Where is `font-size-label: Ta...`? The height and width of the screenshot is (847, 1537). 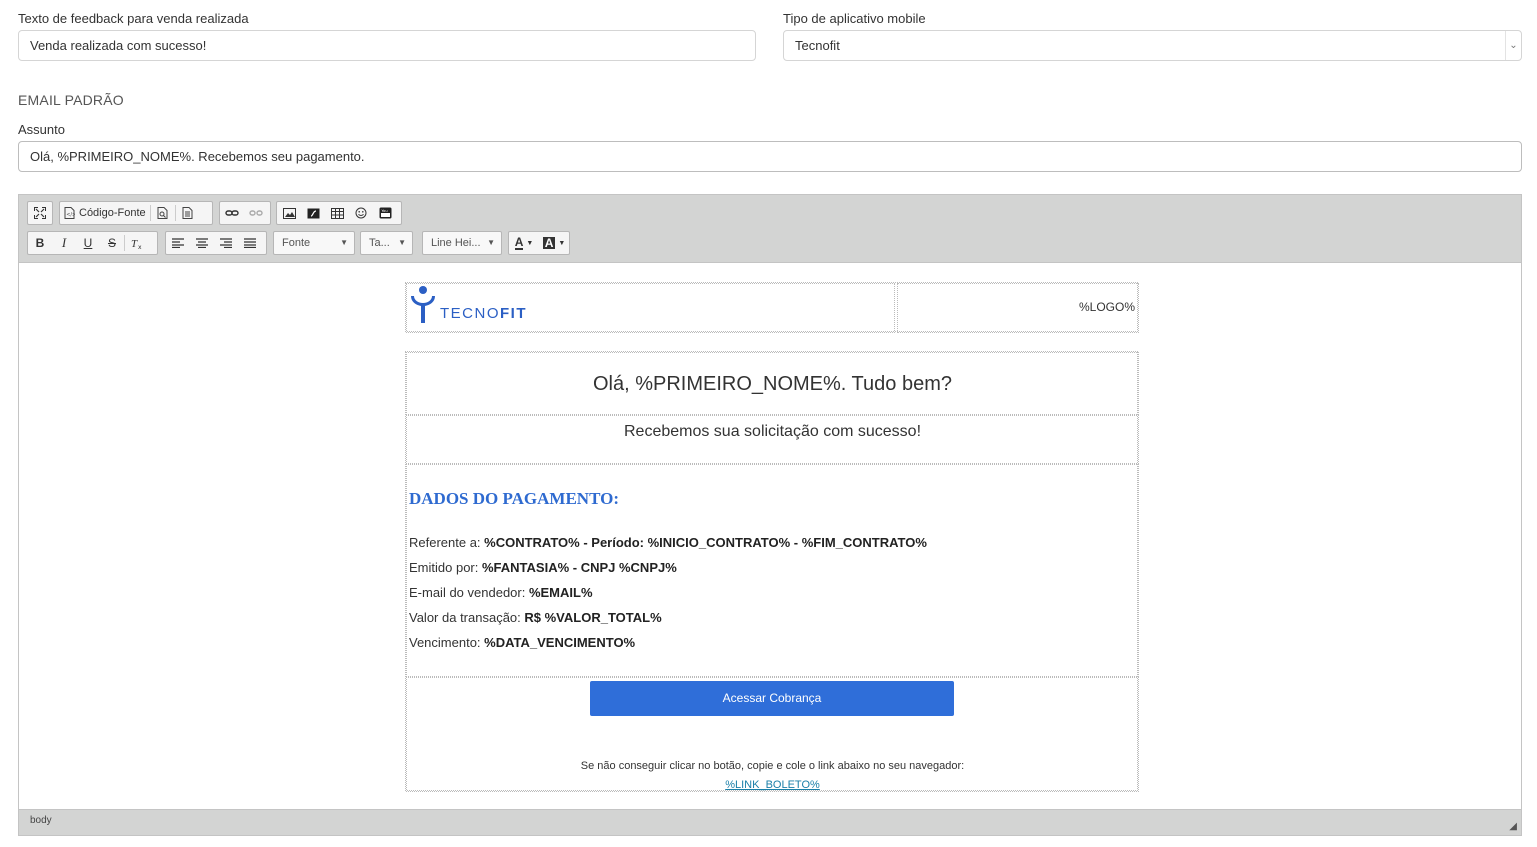
font-size-label: Ta... is located at coordinates (379, 243).